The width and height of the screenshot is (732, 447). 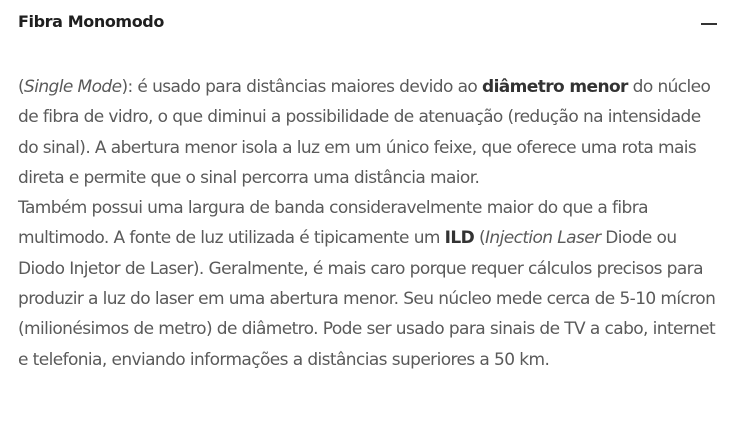 I want to click on accordion-title: Fibra Monomodo, so click(x=91, y=21).